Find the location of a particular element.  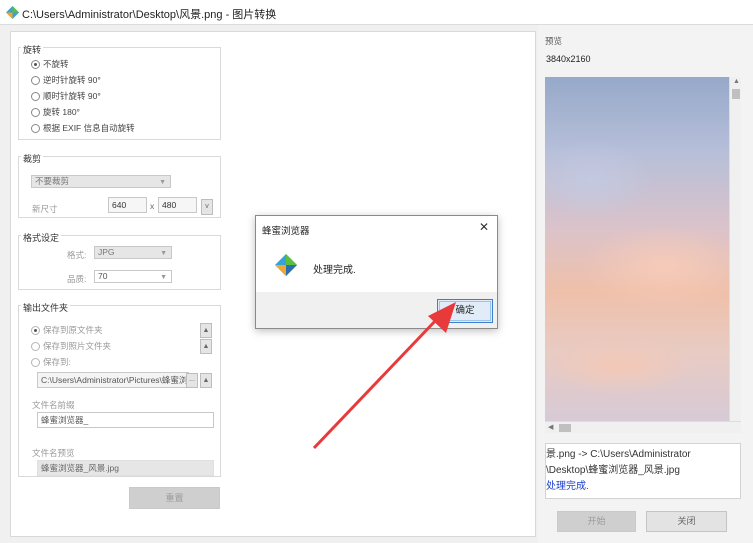

scroll-left-icon: ◀ is located at coordinates (550, 427).